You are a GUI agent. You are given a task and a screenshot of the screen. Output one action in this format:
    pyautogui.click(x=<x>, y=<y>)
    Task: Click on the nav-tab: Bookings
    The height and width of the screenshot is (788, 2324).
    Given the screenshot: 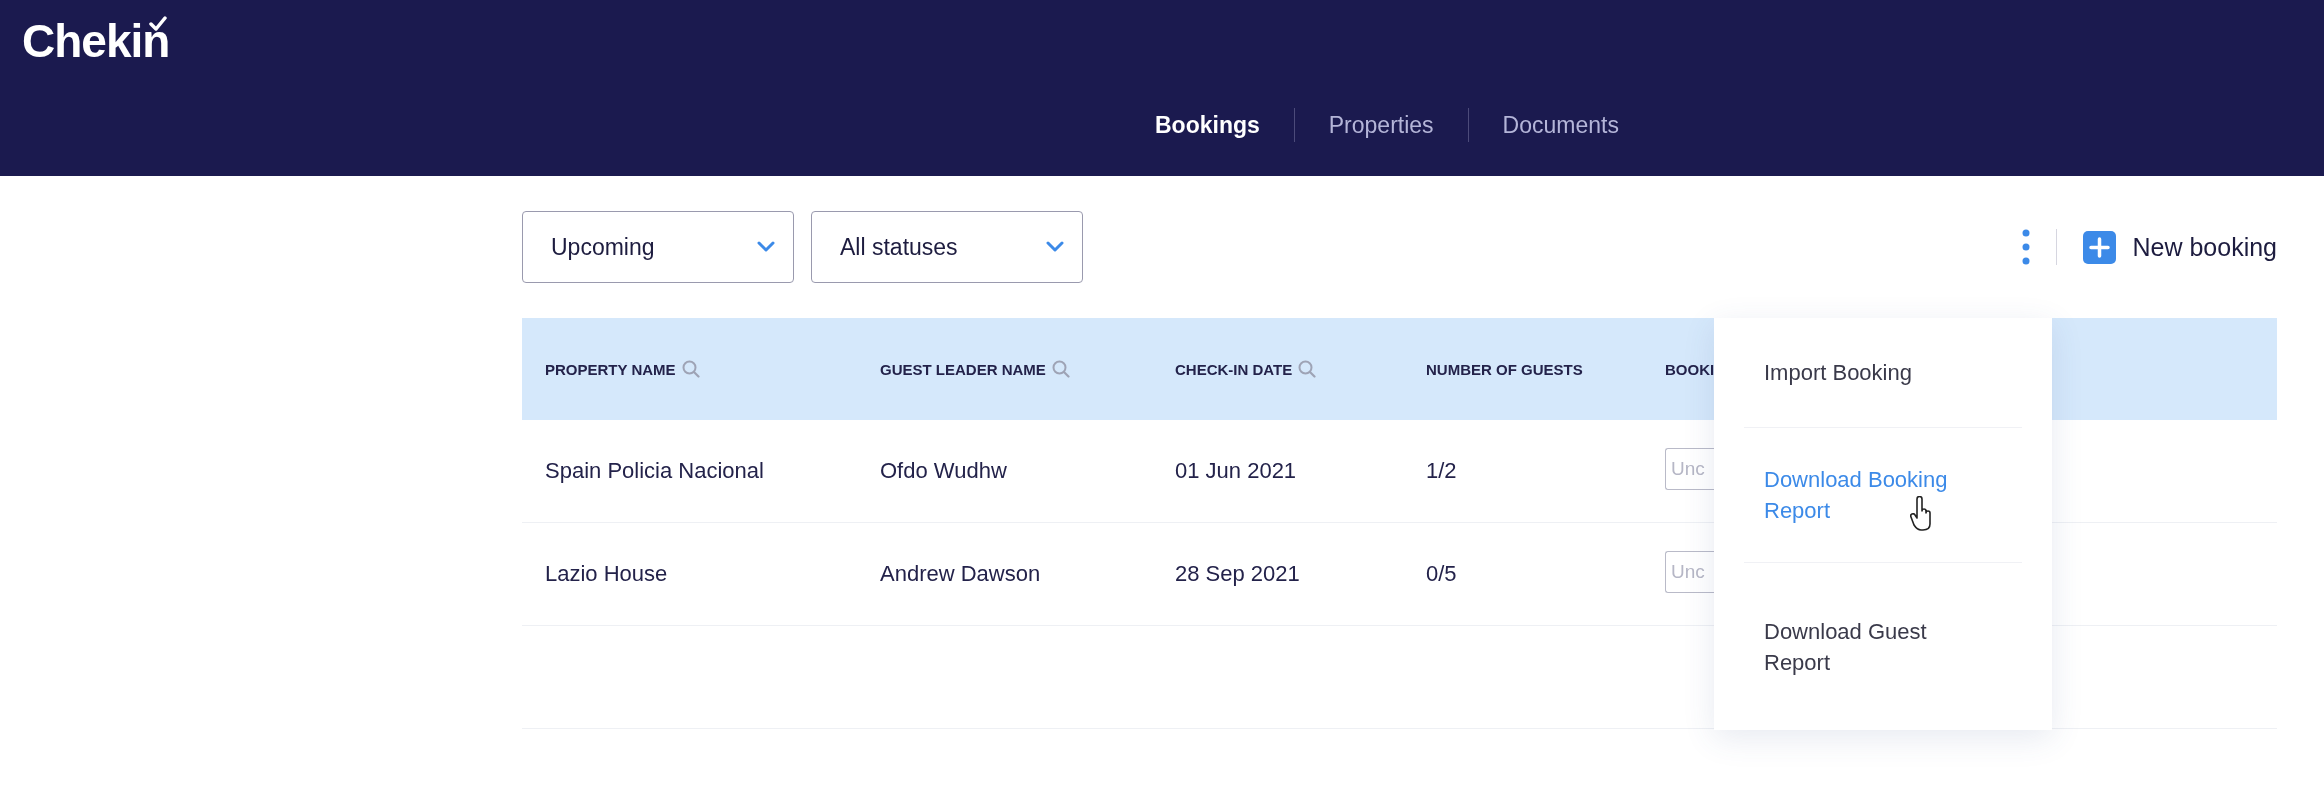 What is the action you would take?
    pyautogui.click(x=1207, y=125)
    